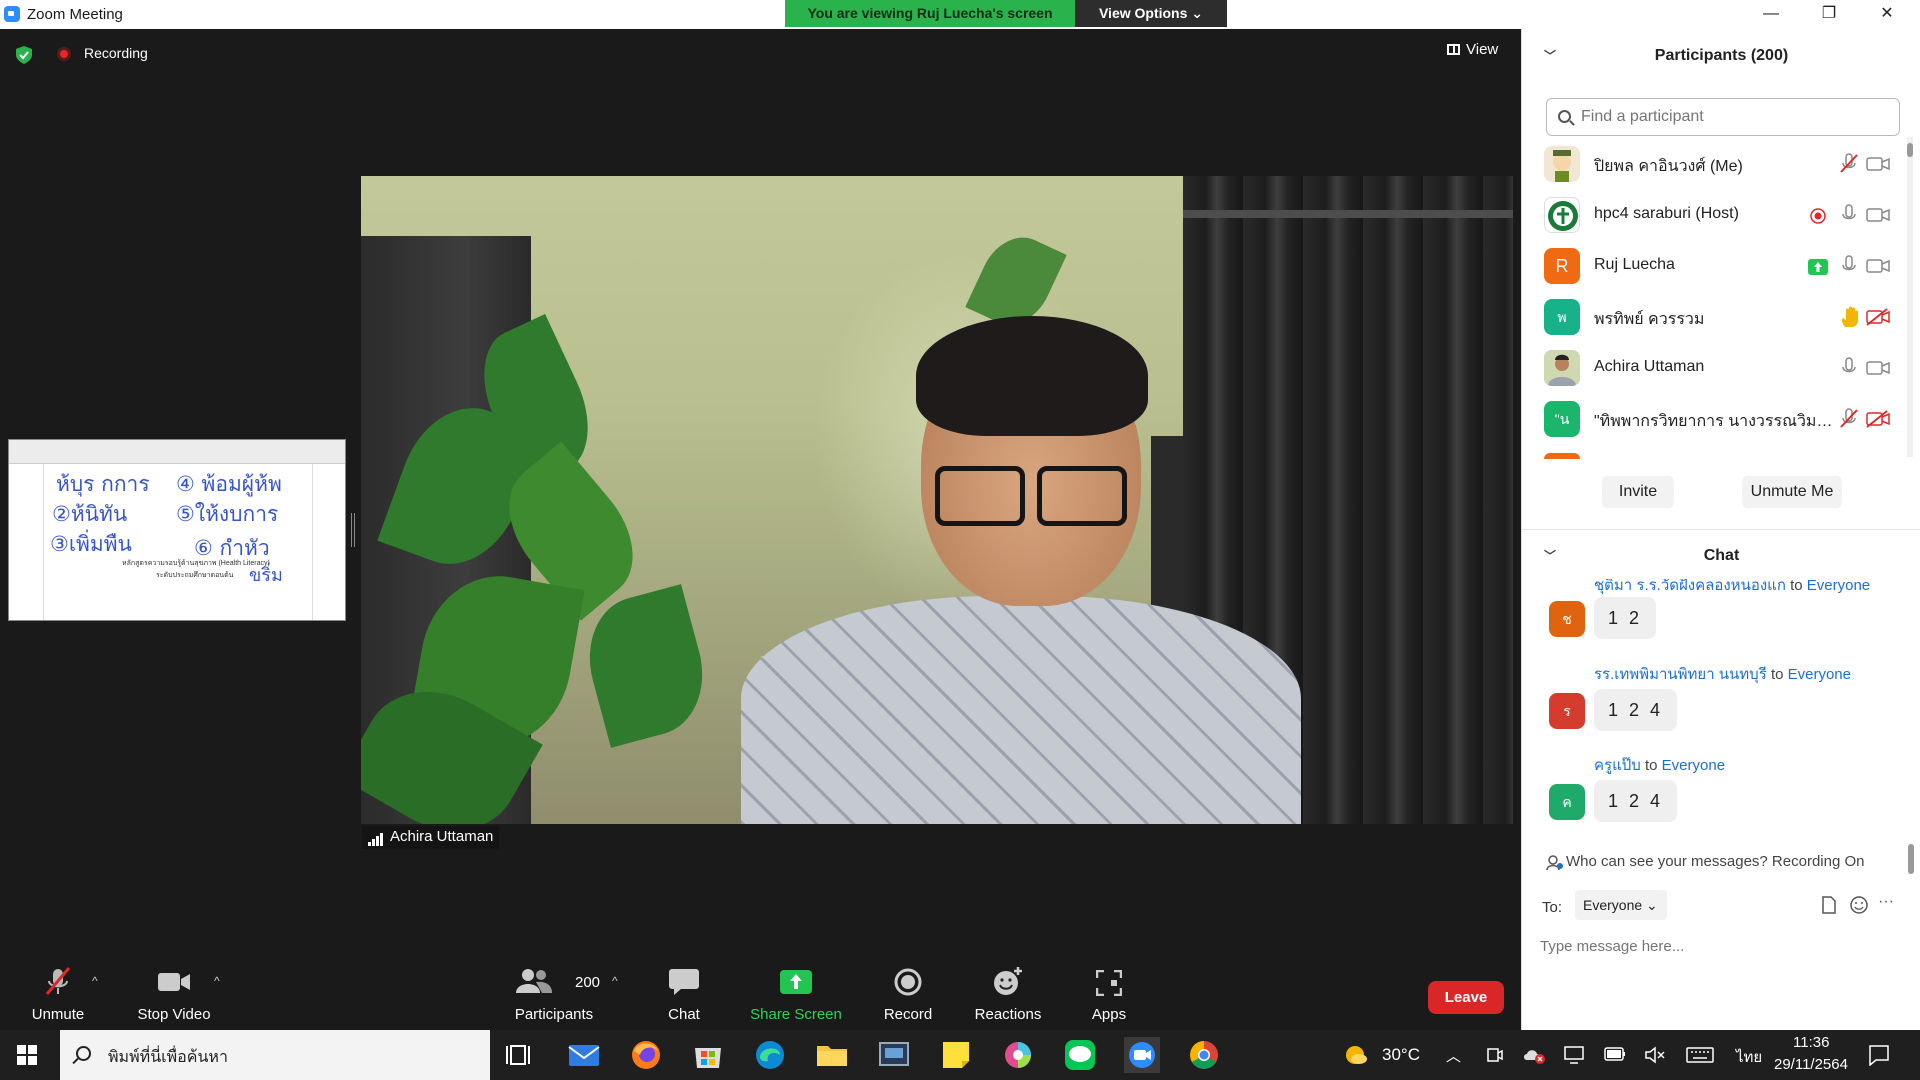  I want to click on scroll-thumb, so click(1910, 150).